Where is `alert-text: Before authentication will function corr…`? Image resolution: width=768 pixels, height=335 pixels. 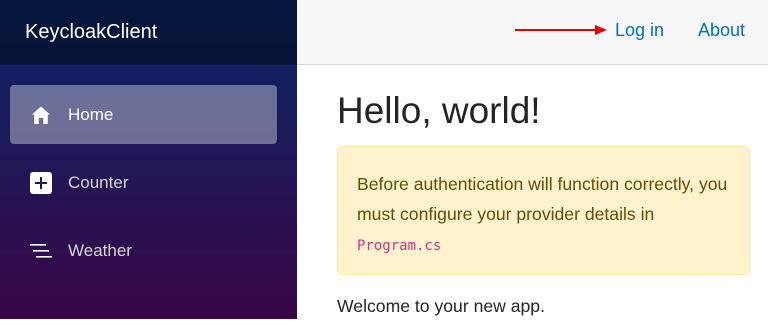 alert-text: Before authentication will function corr… is located at coordinates (542, 199).